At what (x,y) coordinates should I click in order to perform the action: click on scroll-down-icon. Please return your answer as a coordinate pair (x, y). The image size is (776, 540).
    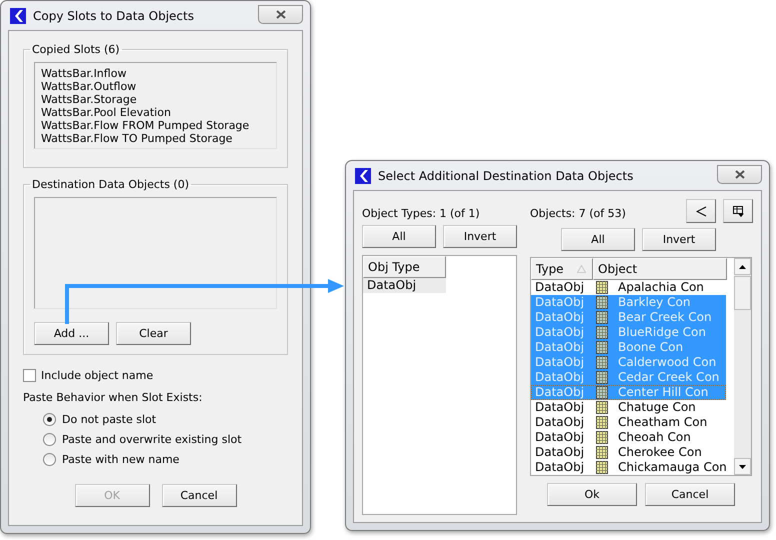
    Looking at the image, I should click on (742, 466).